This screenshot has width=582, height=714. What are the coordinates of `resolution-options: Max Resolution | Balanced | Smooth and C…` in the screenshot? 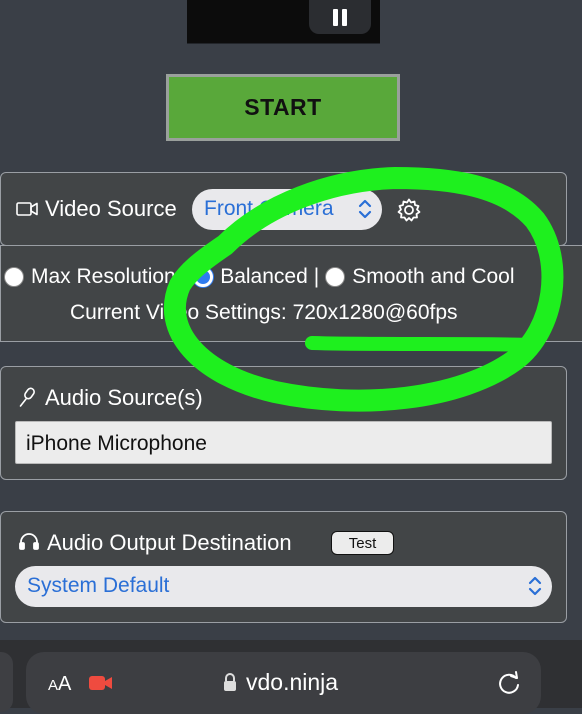 It's located at (262, 277).